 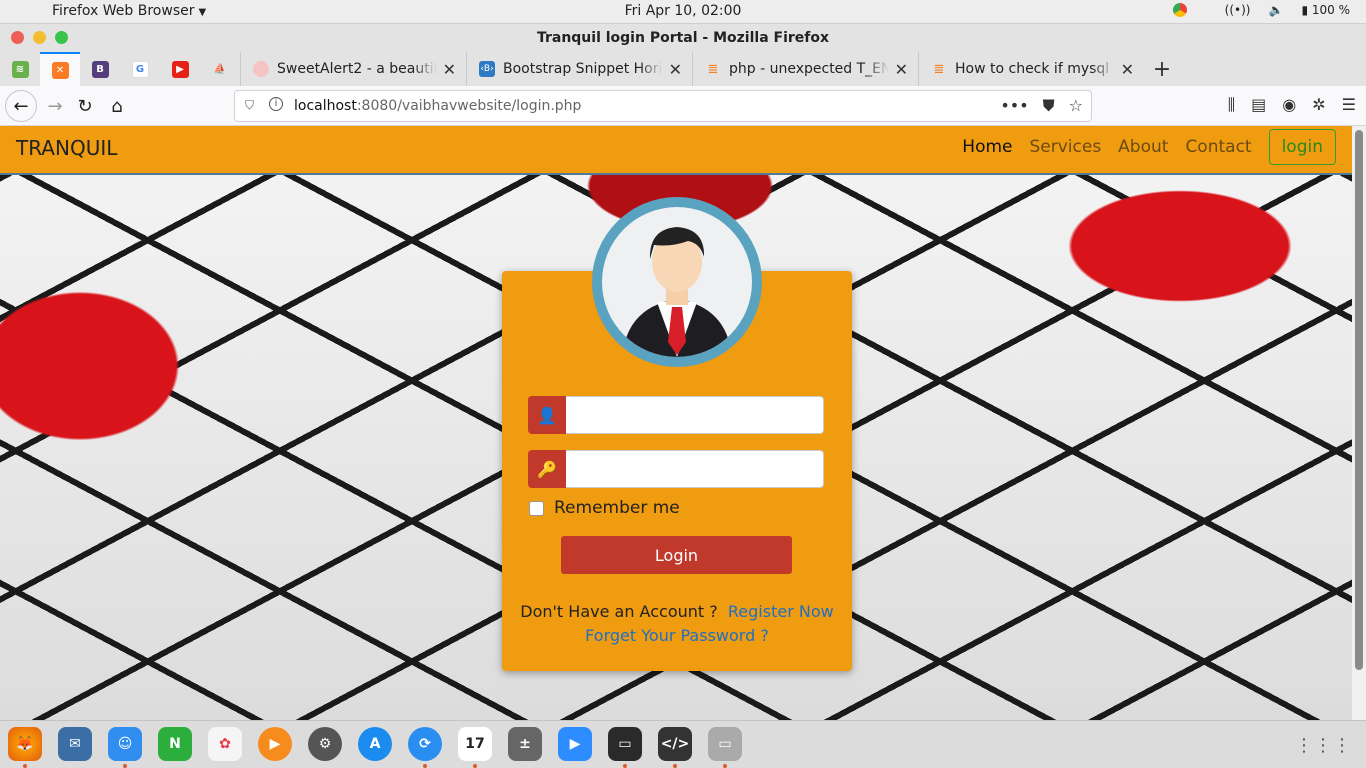 What do you see at coordinates (425, 747) in the screenshot?
I see `sync-dock-icon: ⟳` at bounding box center [425, 747].